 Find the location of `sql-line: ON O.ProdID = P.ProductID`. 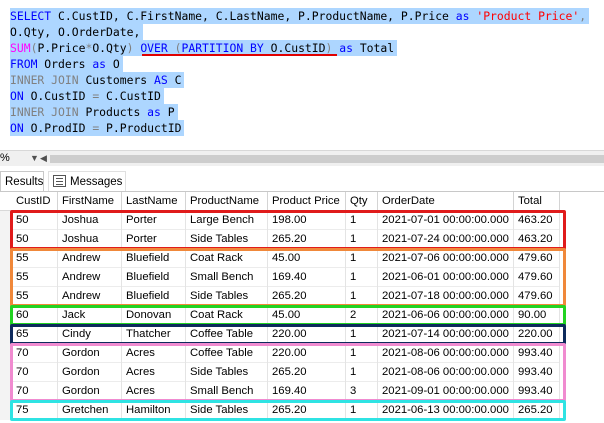

sql-line: ON O.ProdID = P.ProductID is located at coordinates (97, 128).